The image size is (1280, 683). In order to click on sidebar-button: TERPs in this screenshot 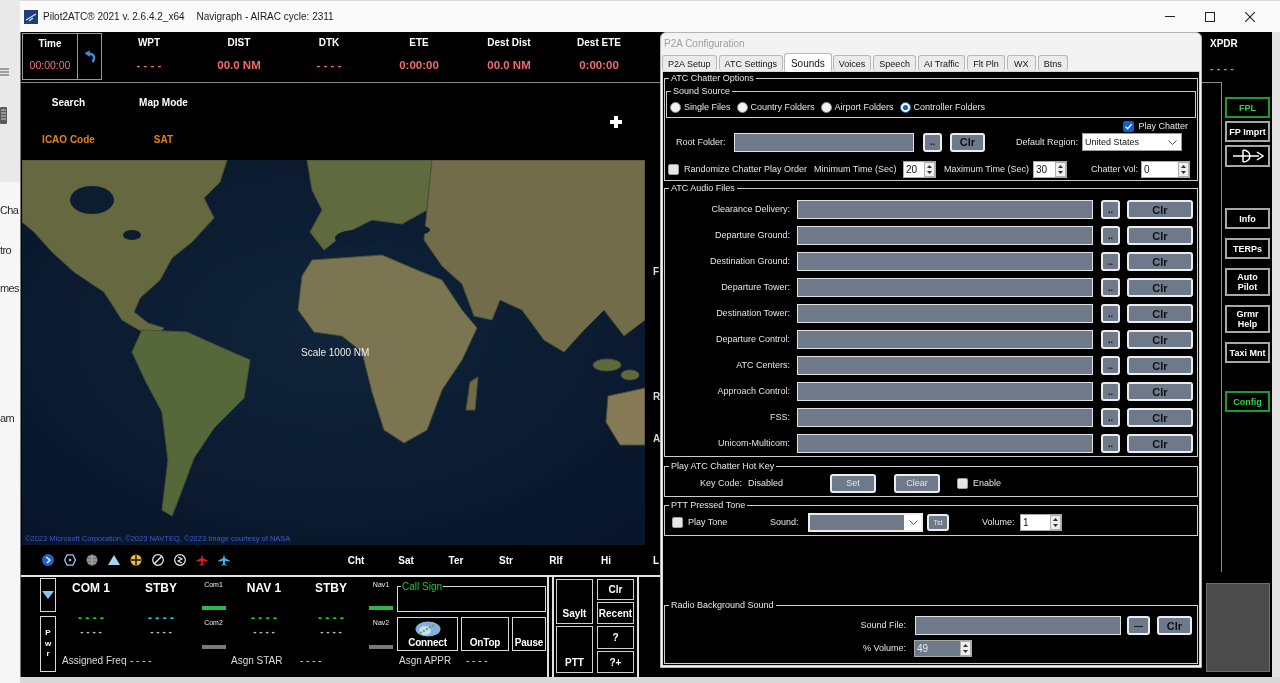, I will do `click(1247, 248)`.